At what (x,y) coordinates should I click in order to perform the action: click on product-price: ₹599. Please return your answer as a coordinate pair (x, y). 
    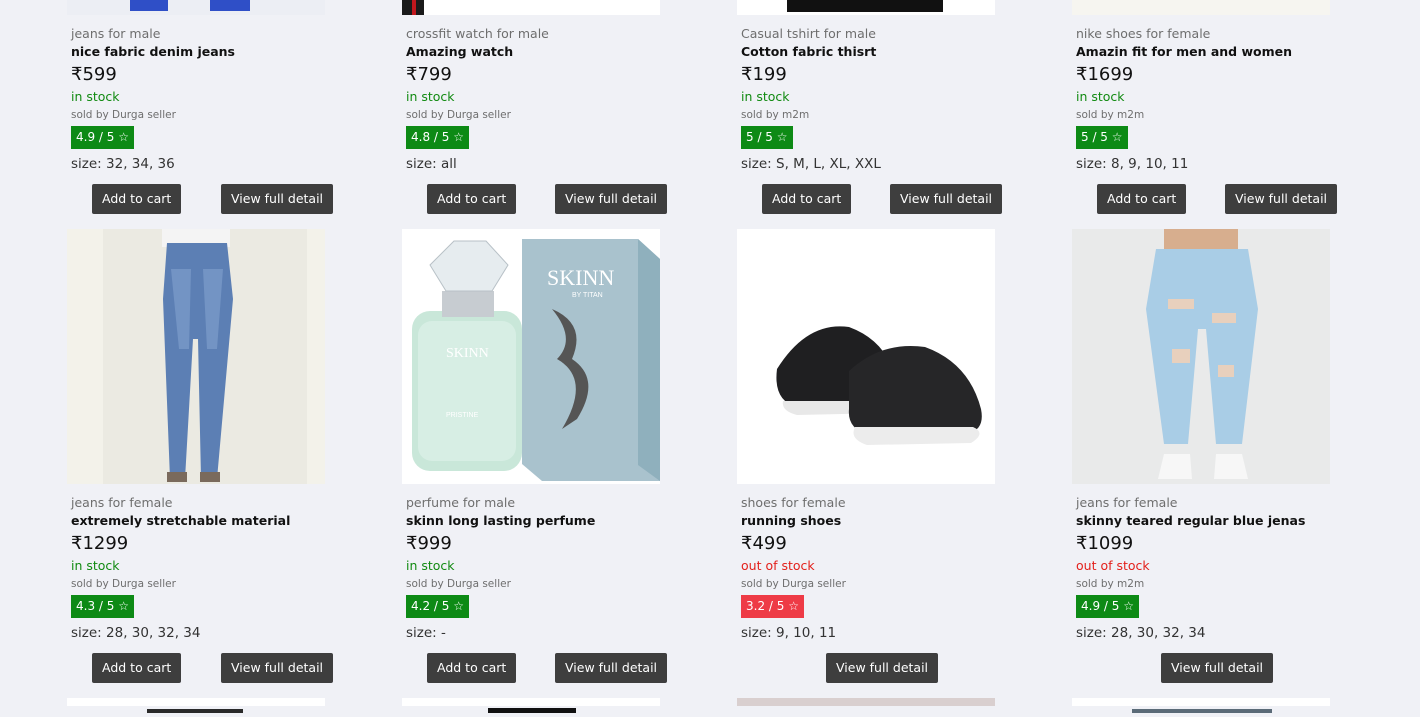
    Looking at the image, I should click on (94, 74).